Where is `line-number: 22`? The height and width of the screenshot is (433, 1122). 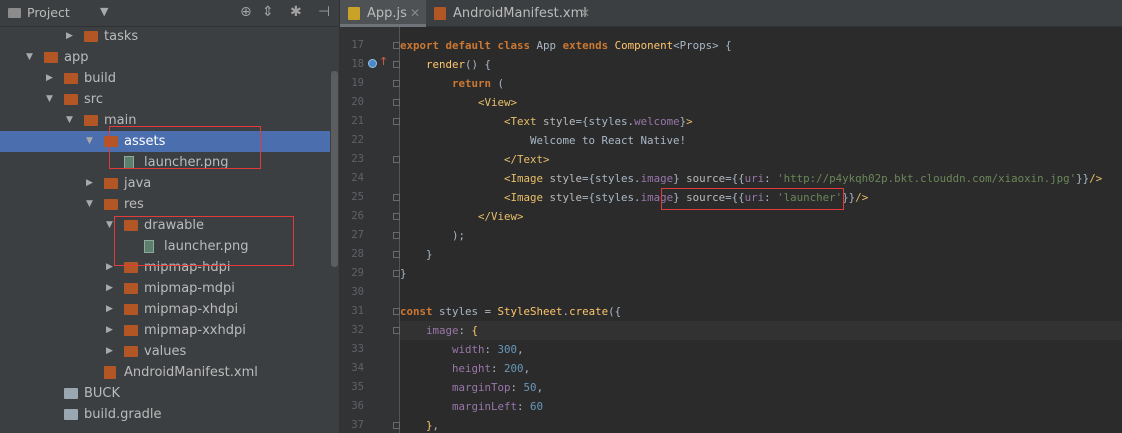 line-number: 22 is located at coordinates (357, 140).